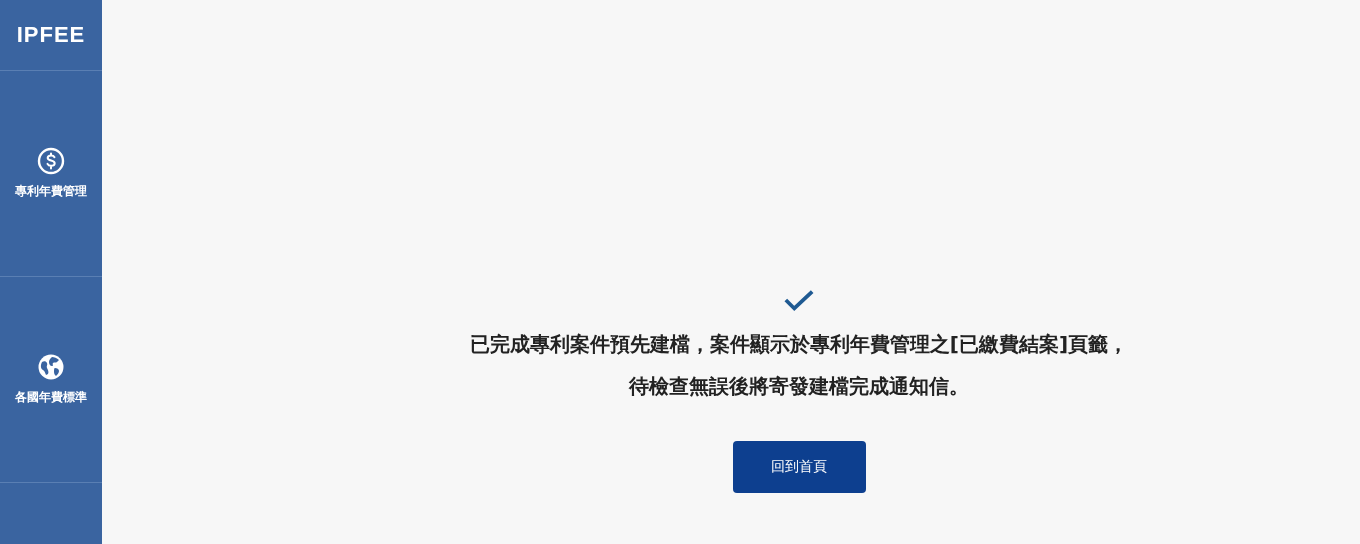  What do you see at coordinates (51, 161) in the screenshot?
I see `dollar-icon` at bounding box center [51, 161].